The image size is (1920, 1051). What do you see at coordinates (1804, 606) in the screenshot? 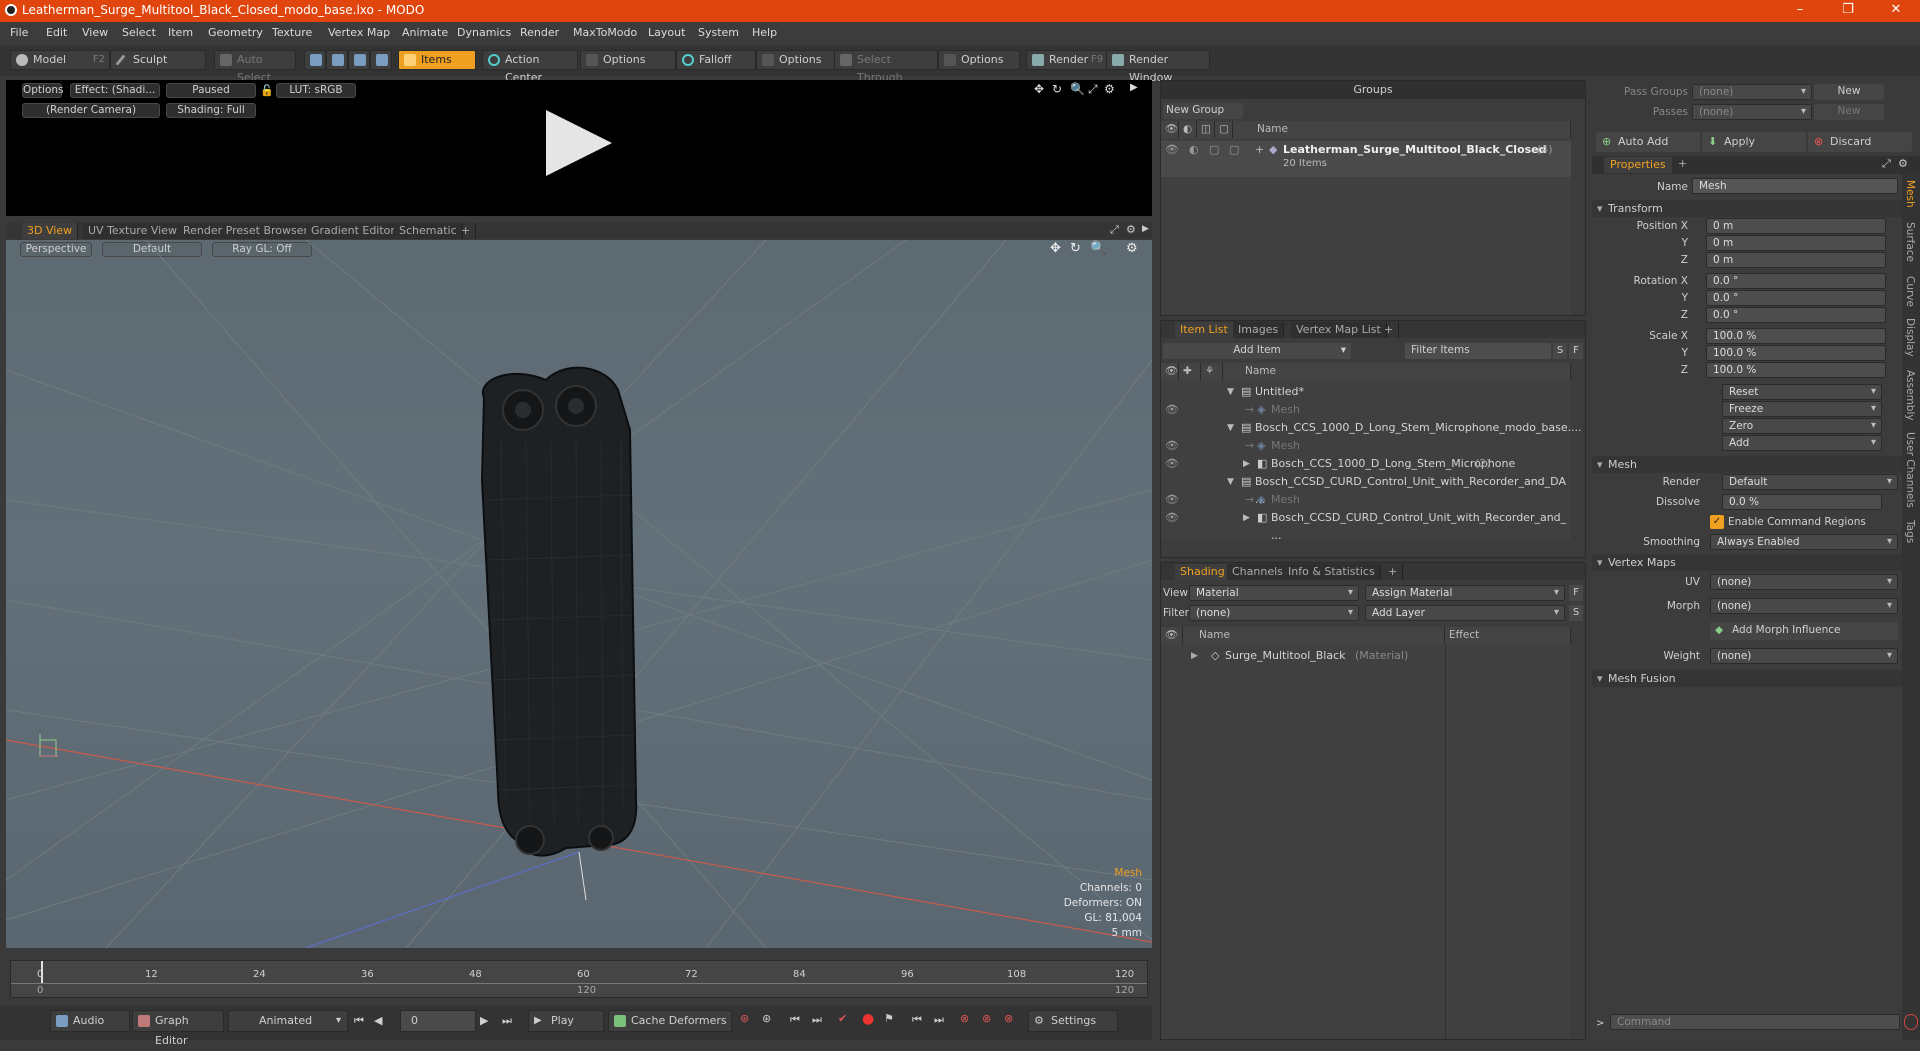
I see `morph-dropdown: (none)` at bounding box center [1804, 606].